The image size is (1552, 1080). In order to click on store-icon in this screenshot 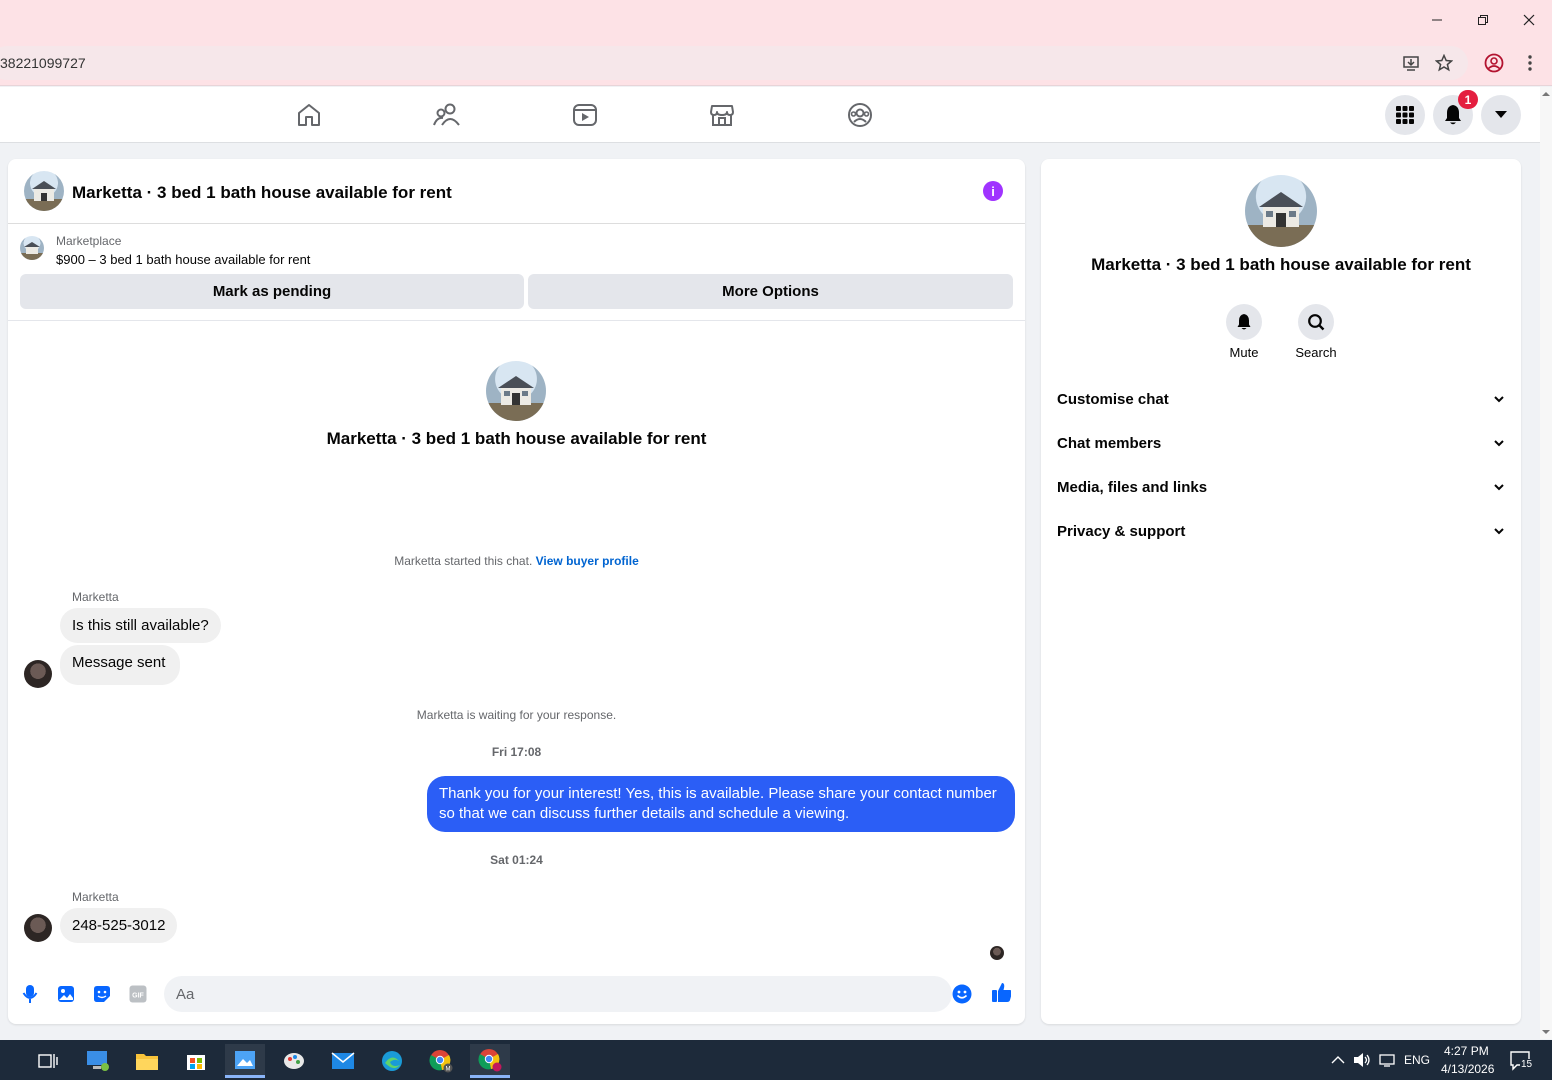, I will do `click(196, 1062)`.